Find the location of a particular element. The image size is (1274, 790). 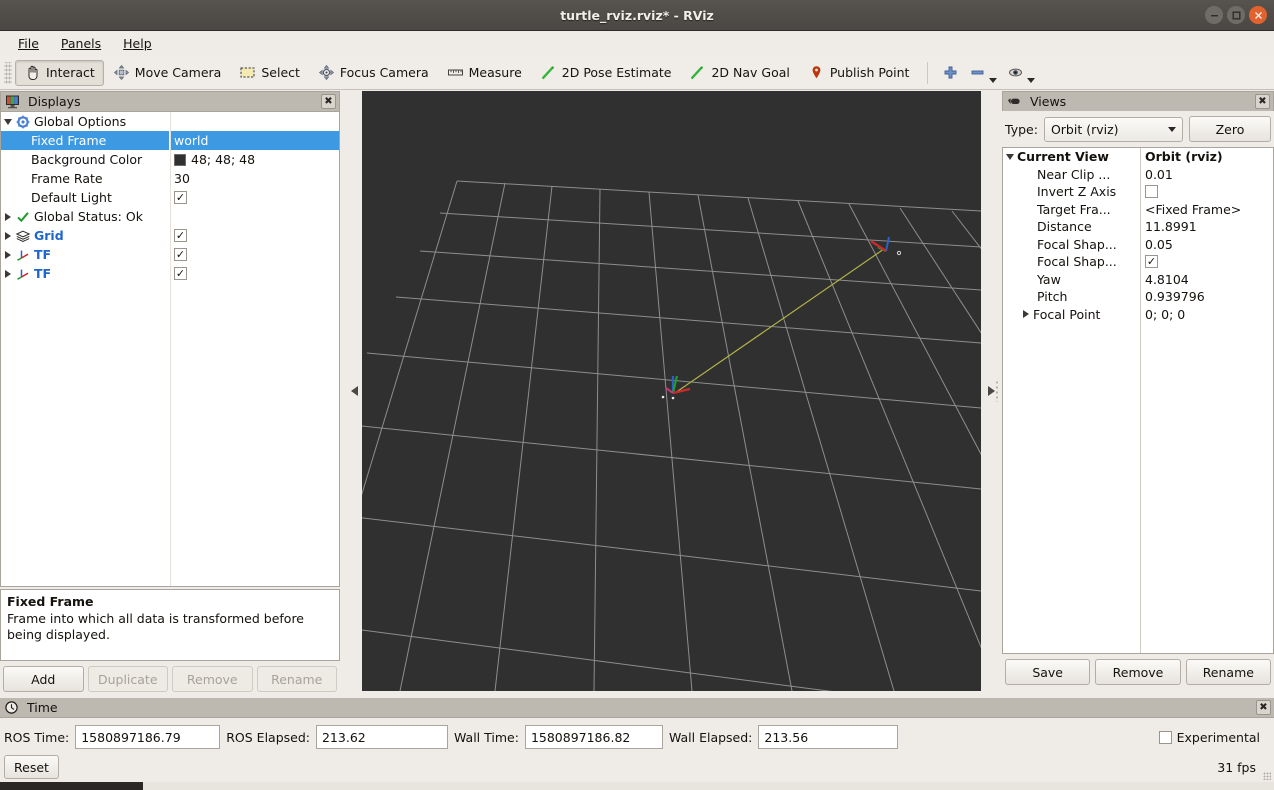

right-splitter-handle is located at coordinates (991, 391).